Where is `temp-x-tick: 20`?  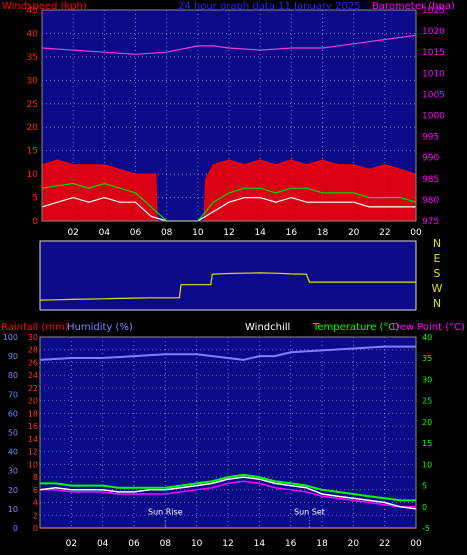 temp-x-tick: 20 is located at coordinates (354, 544).